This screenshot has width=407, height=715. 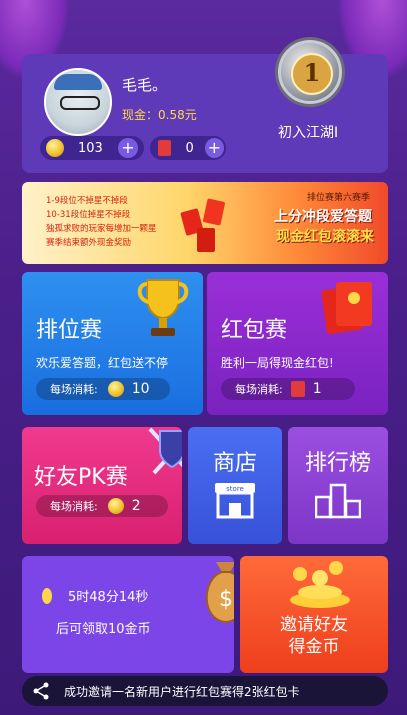 I want to click on shop-tile: 商店 store, so click(x=235, y=485).